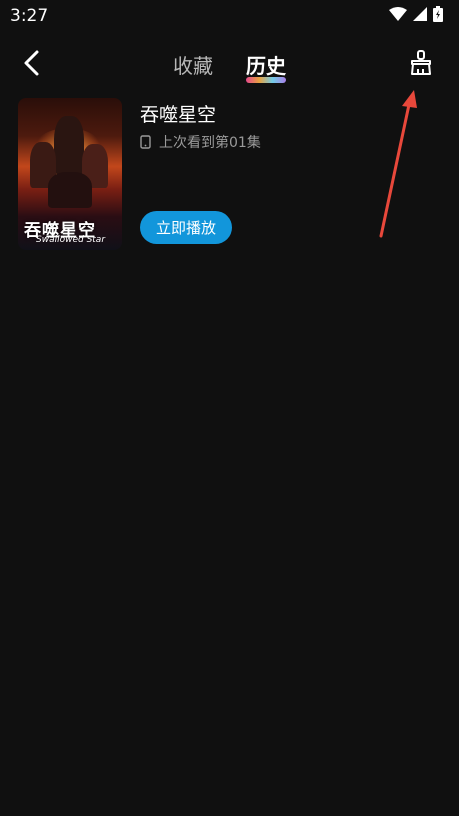 This screenshot has height=816, width=459. I want to click on tab-bar: 收藏 历史, so click(229, 66).